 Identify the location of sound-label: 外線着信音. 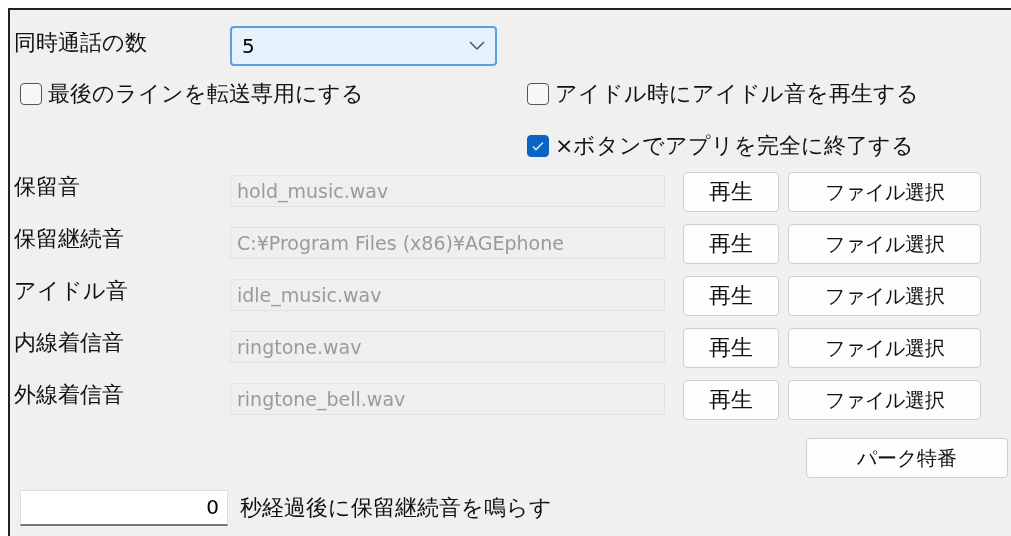
(69, 395).